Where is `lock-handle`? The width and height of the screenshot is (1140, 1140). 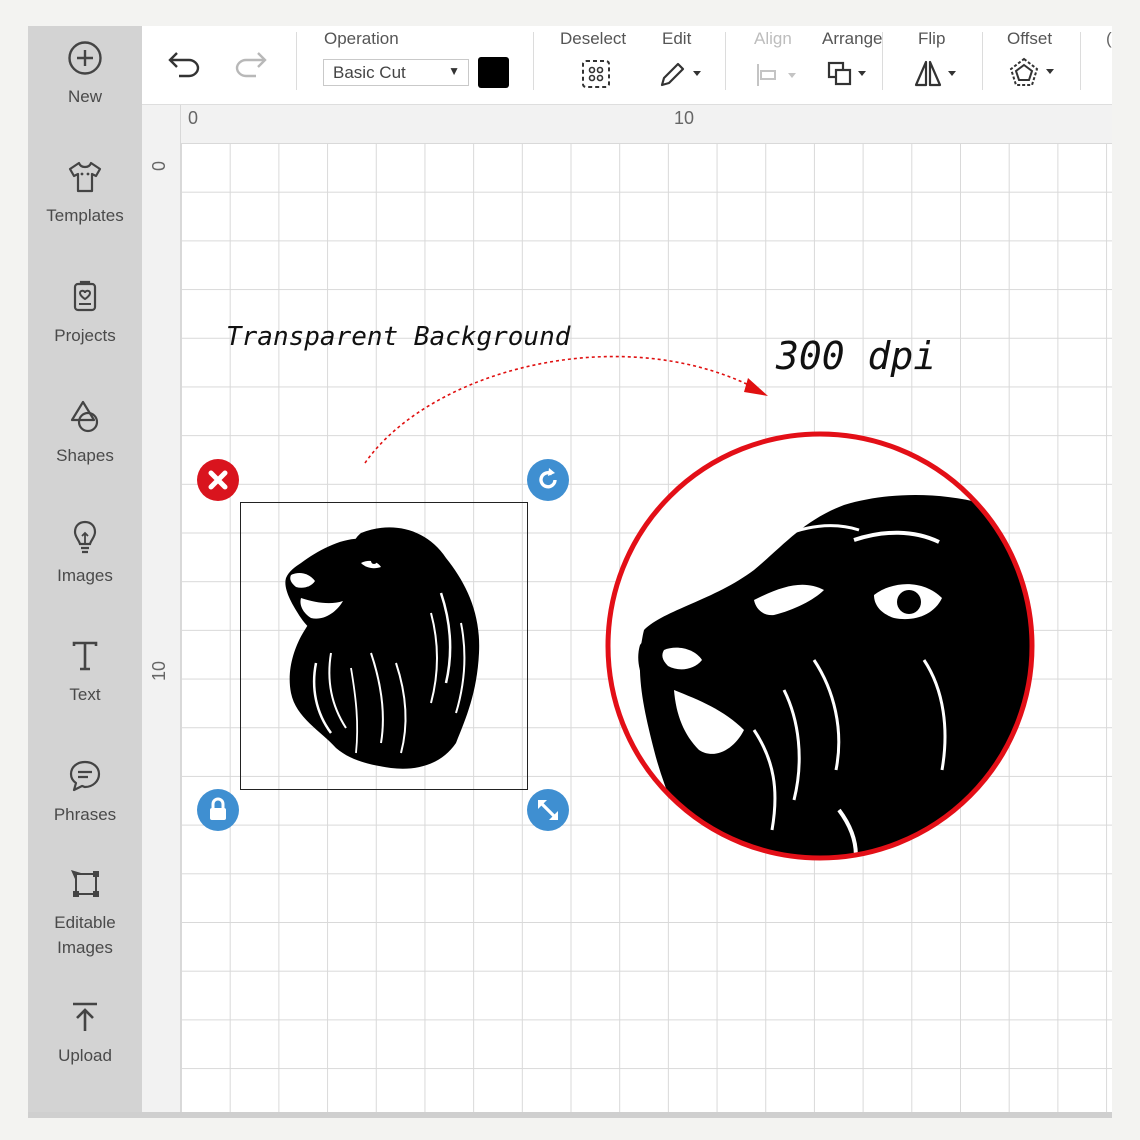
lock-handle is located at coordinates (218, 810).